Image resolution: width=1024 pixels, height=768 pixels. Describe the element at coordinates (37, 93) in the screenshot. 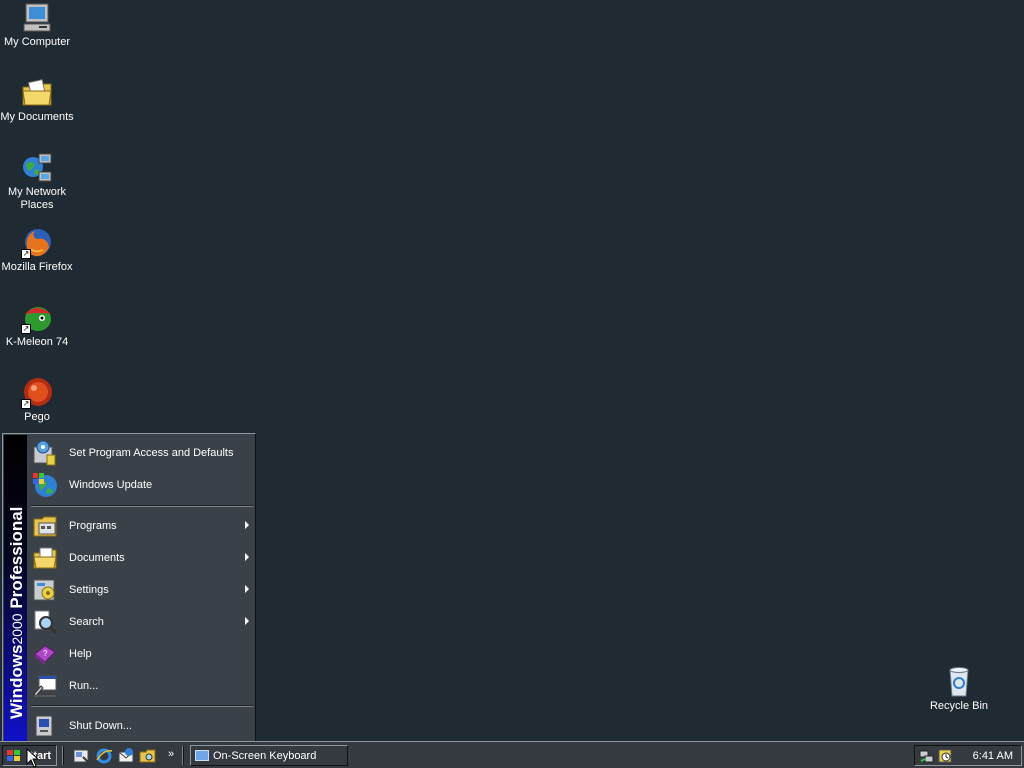

I see `my-documents-icon` at that location.